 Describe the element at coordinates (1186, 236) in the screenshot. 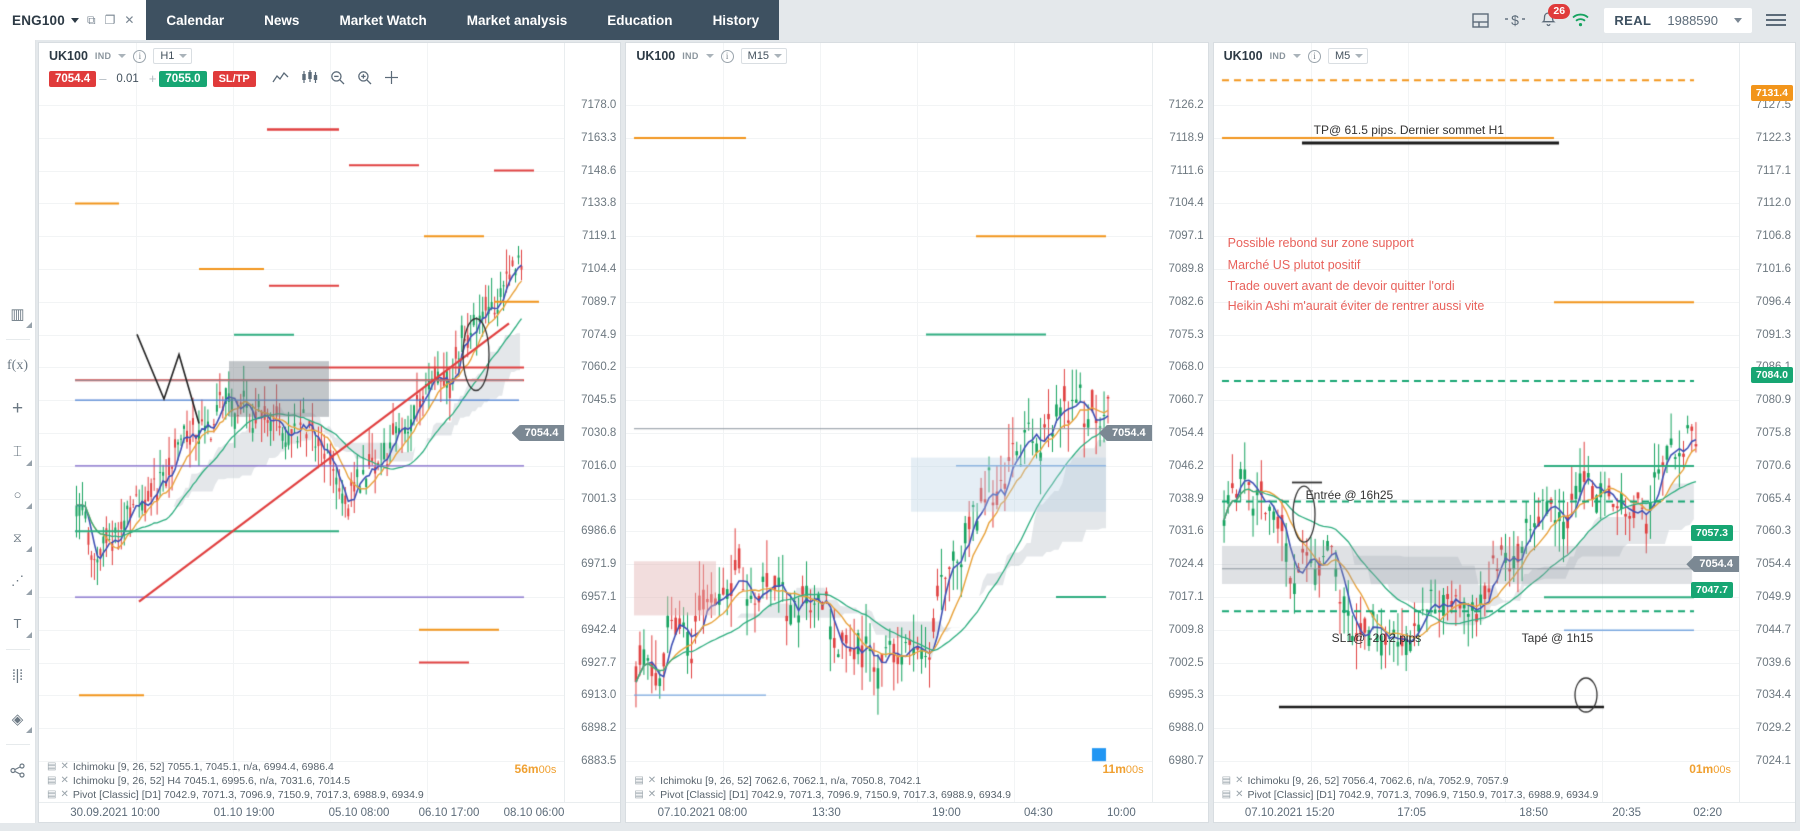

I see `price-tick: 7097.1` at that location.